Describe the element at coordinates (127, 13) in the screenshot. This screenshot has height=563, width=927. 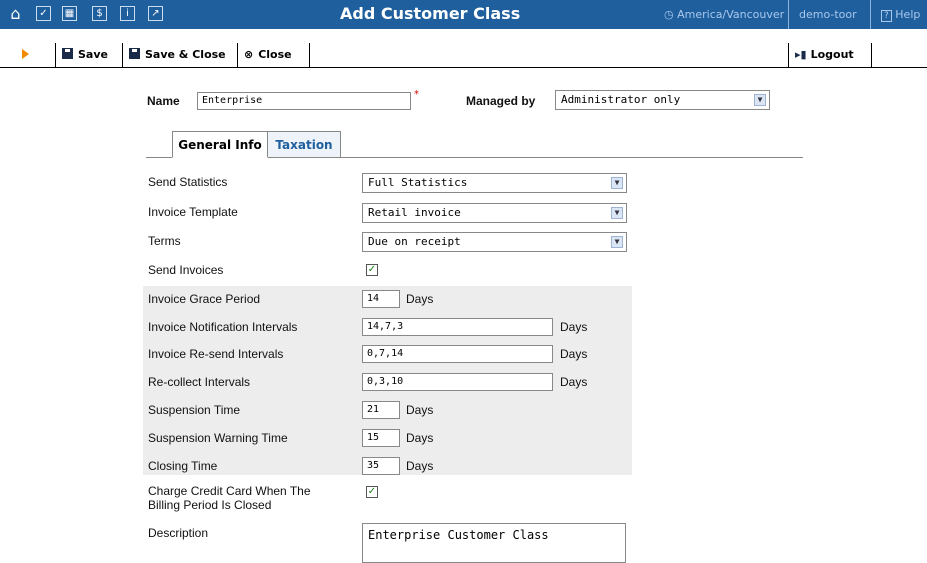
I see `info-icon: i` at that location.